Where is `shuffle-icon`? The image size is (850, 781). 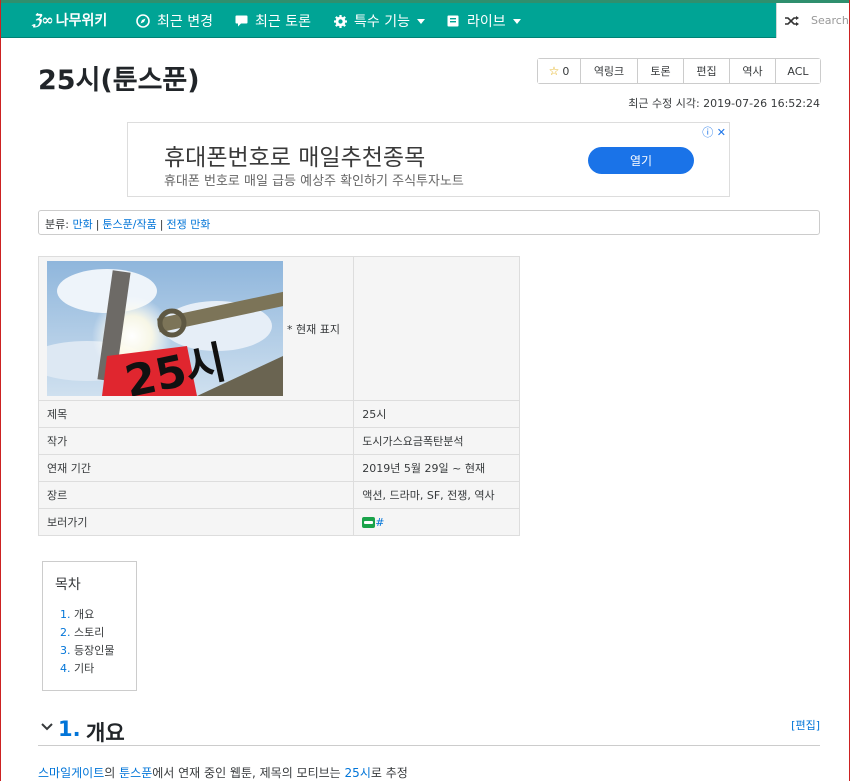 shuffle-icon is located at coordinates (791, 20).